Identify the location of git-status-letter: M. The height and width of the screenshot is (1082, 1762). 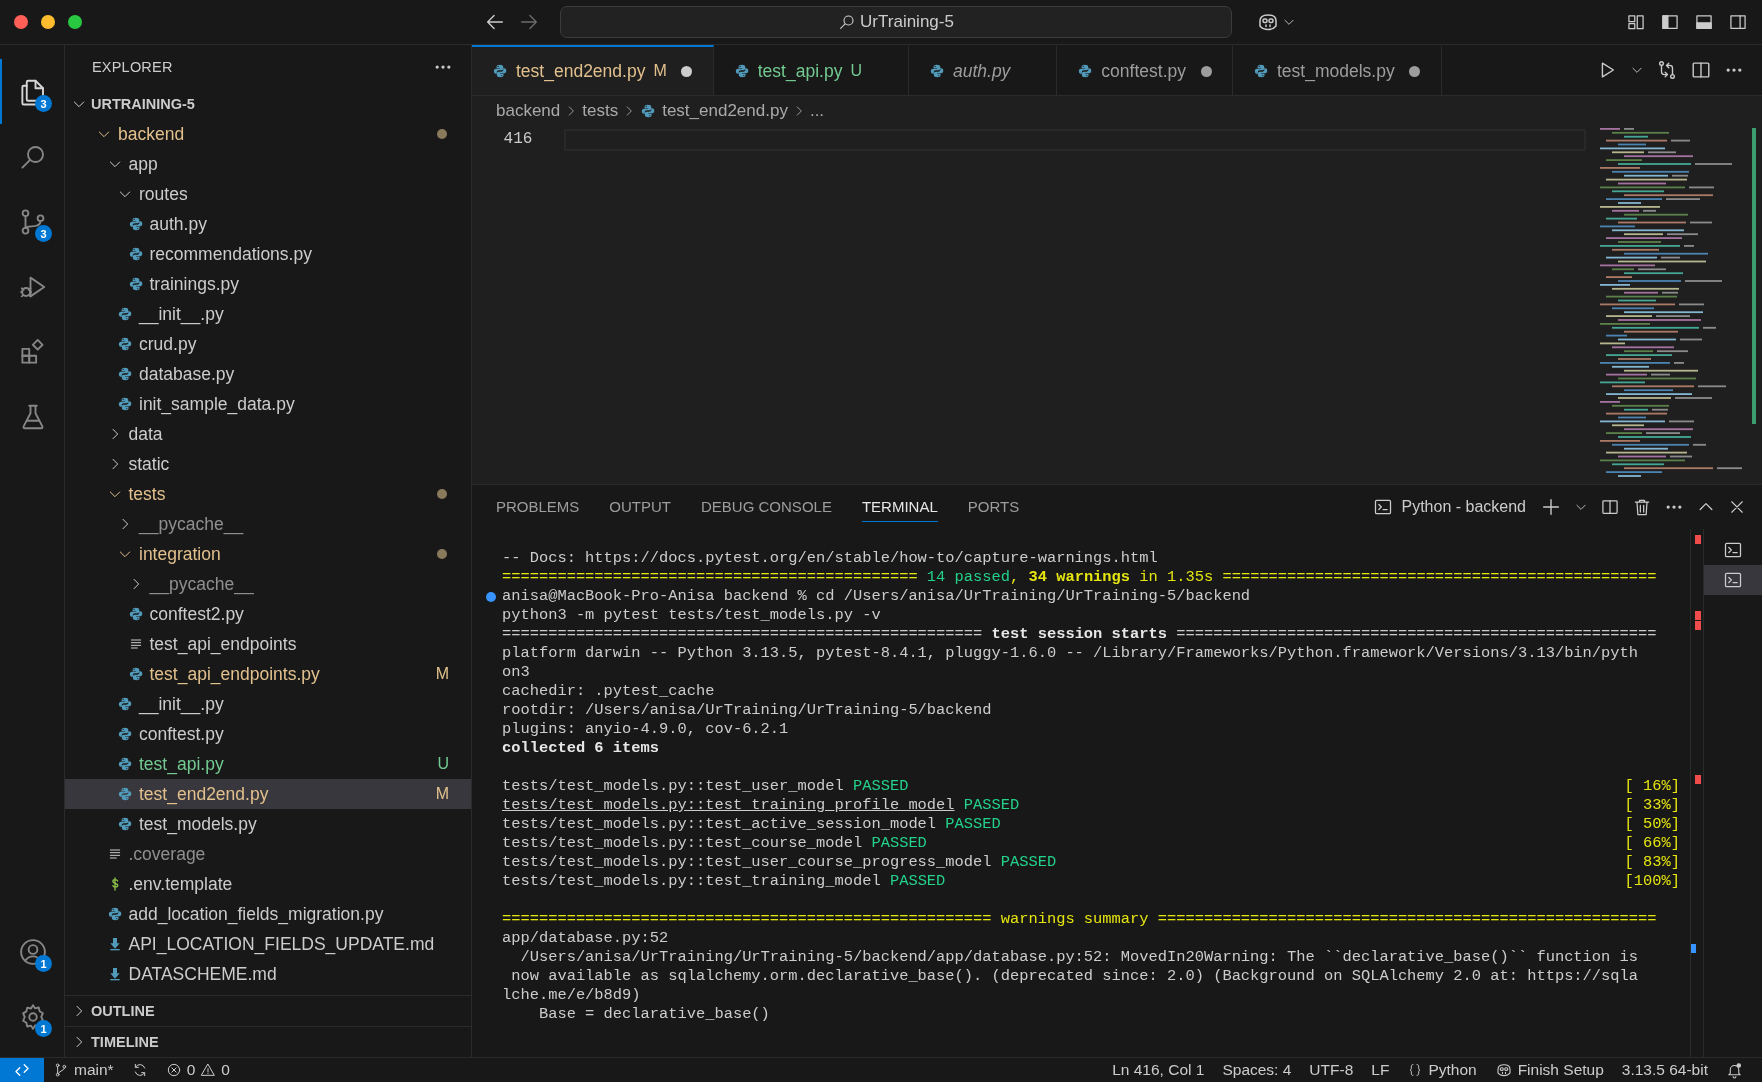
(660, 71).